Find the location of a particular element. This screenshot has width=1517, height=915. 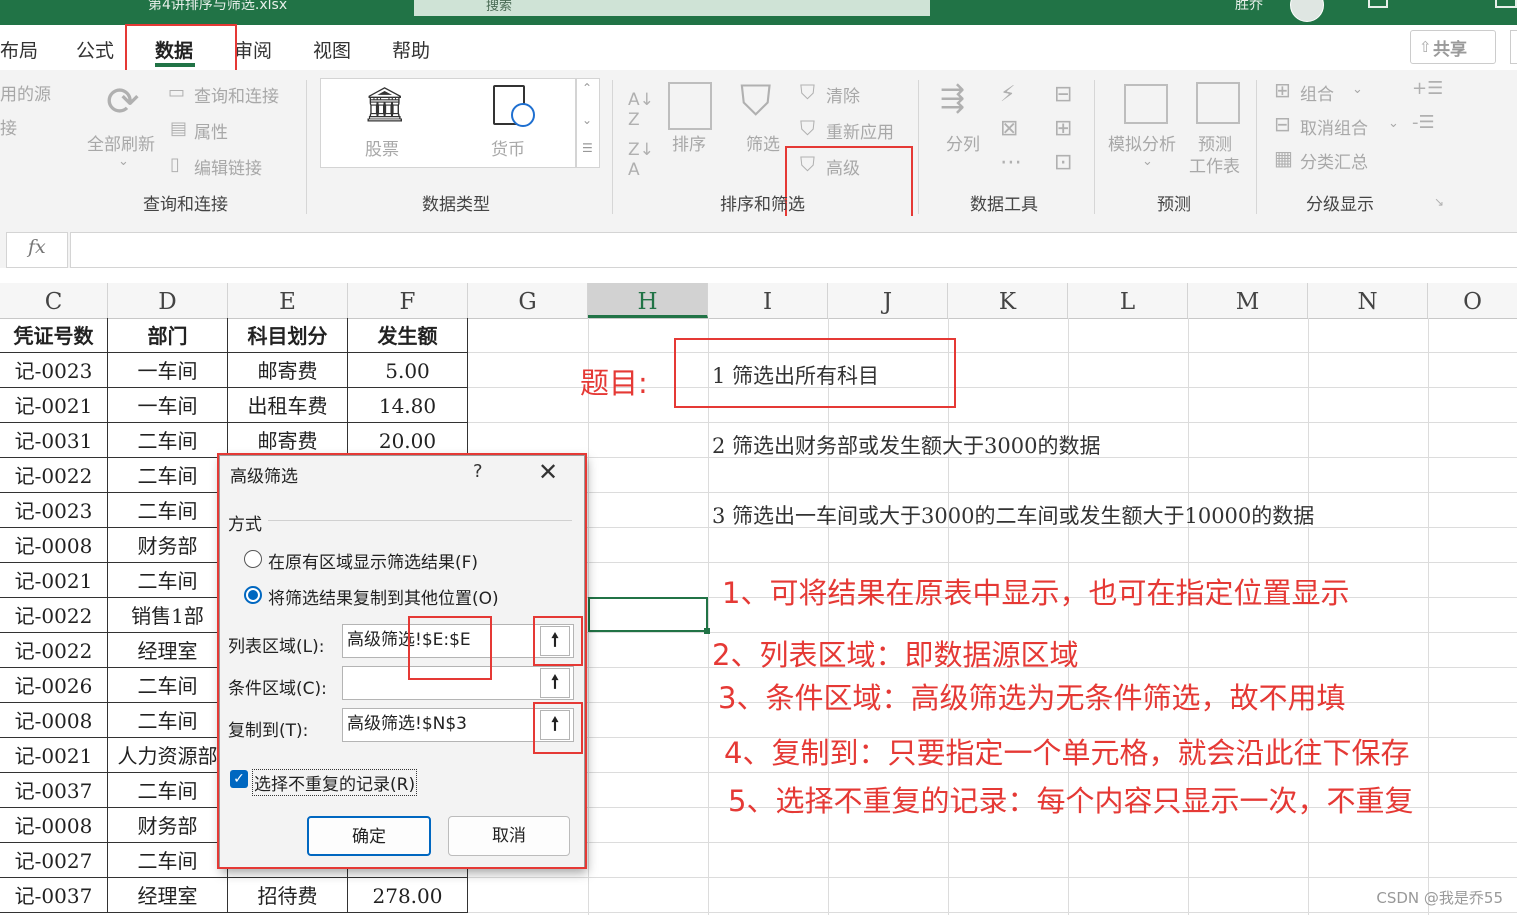

refresh-all-label: 全部刷新 is located at coordinates (121, 142).